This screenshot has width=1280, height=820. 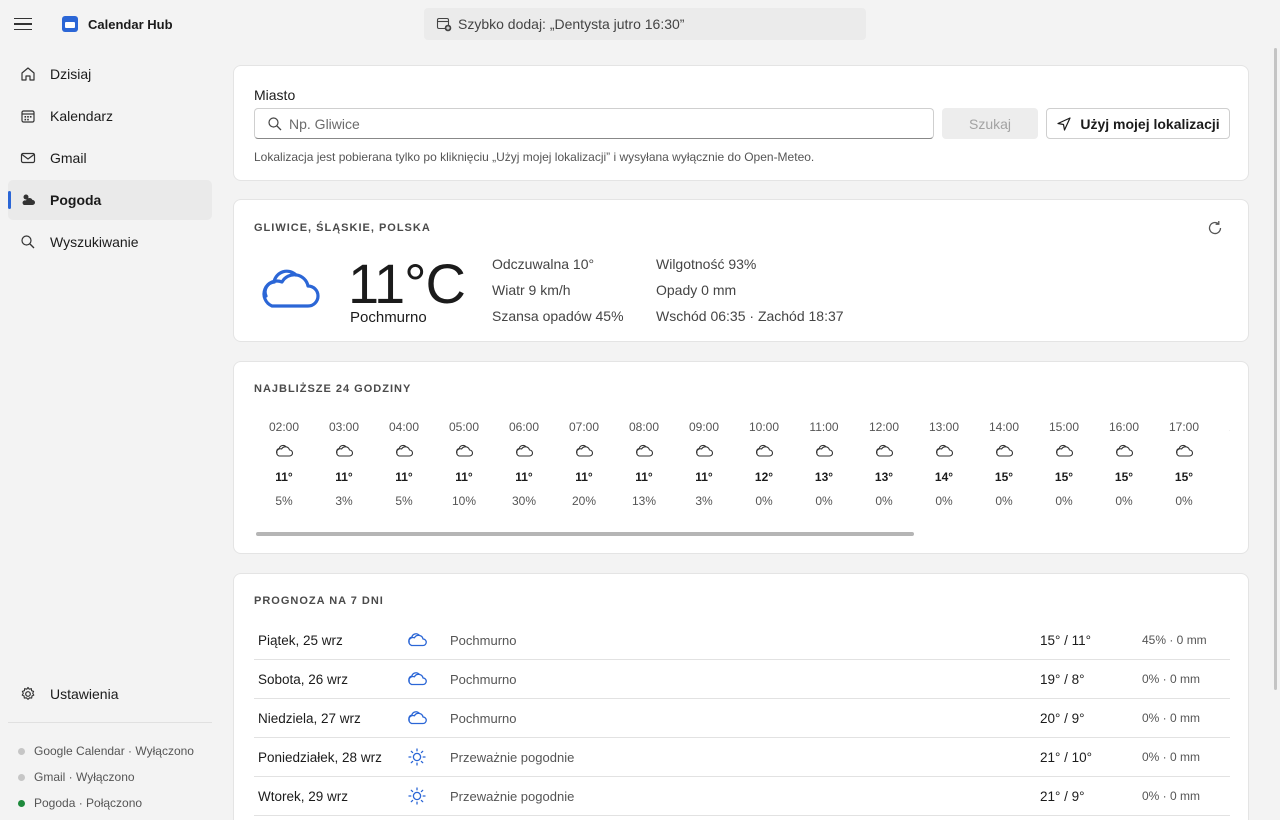 I want to click on hour-column: 10:00 12° 0%, so click(x=764, y=470).